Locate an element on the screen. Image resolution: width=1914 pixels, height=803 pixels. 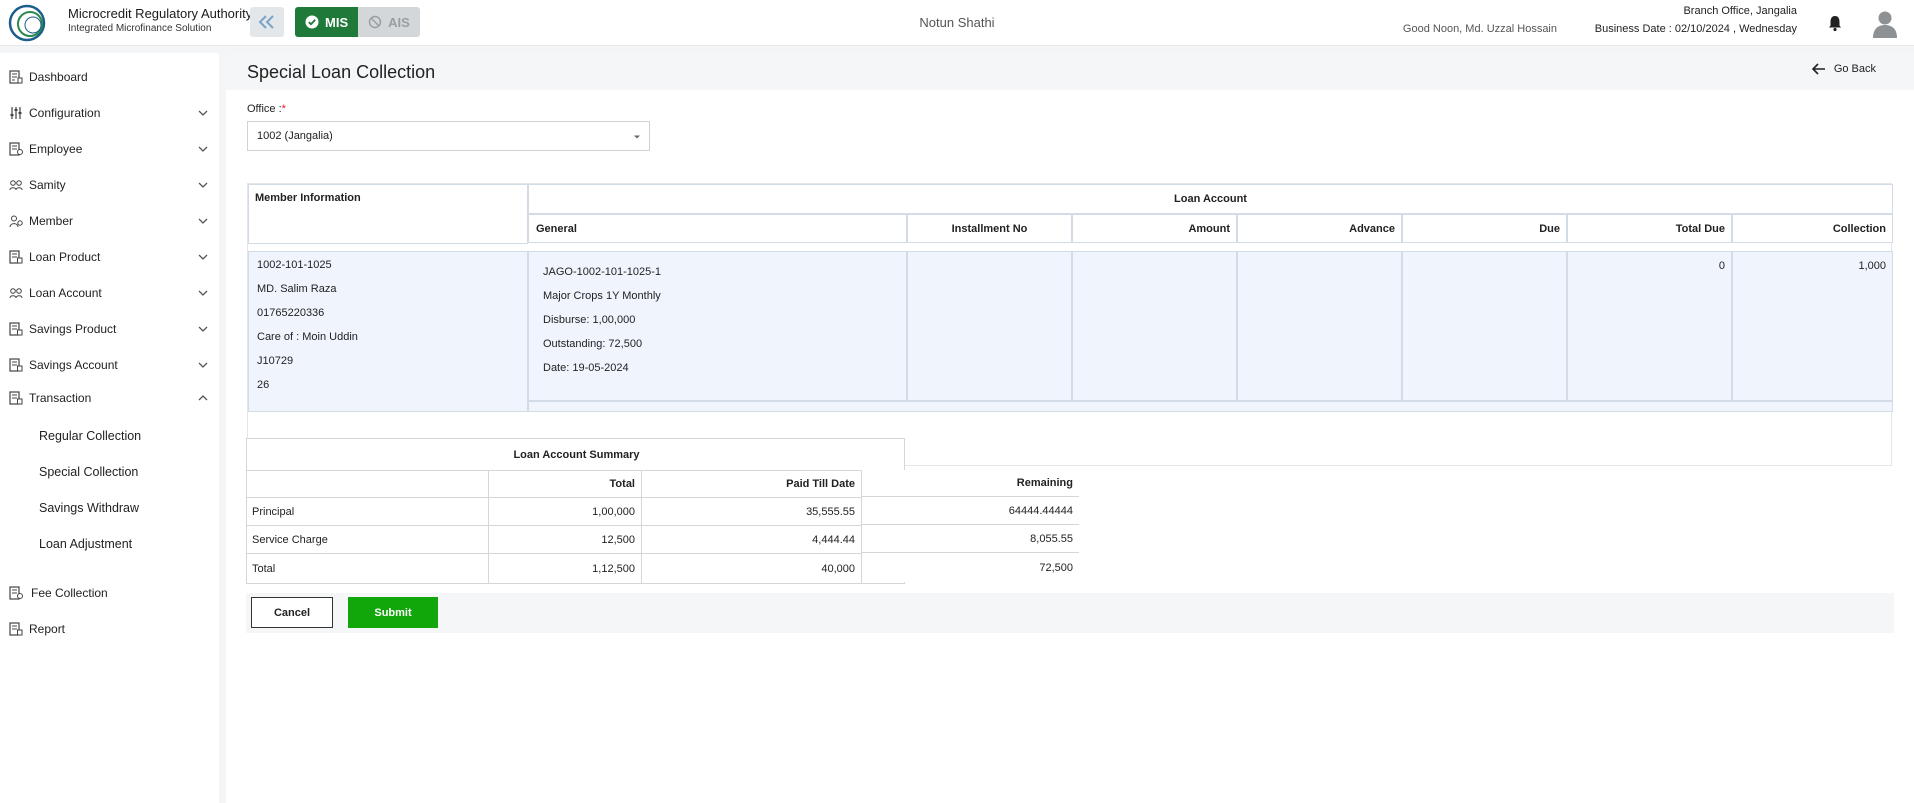
notification-bell-icon is located at coordinates (1835, 23).